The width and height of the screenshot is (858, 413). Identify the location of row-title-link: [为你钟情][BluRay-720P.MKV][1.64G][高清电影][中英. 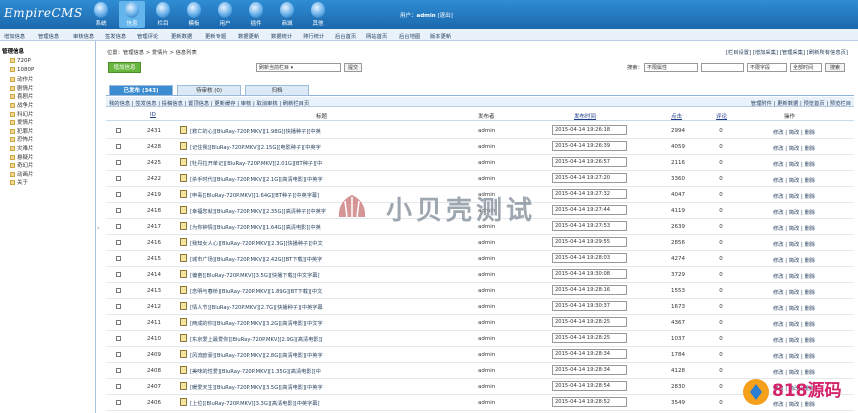
(266, 227).